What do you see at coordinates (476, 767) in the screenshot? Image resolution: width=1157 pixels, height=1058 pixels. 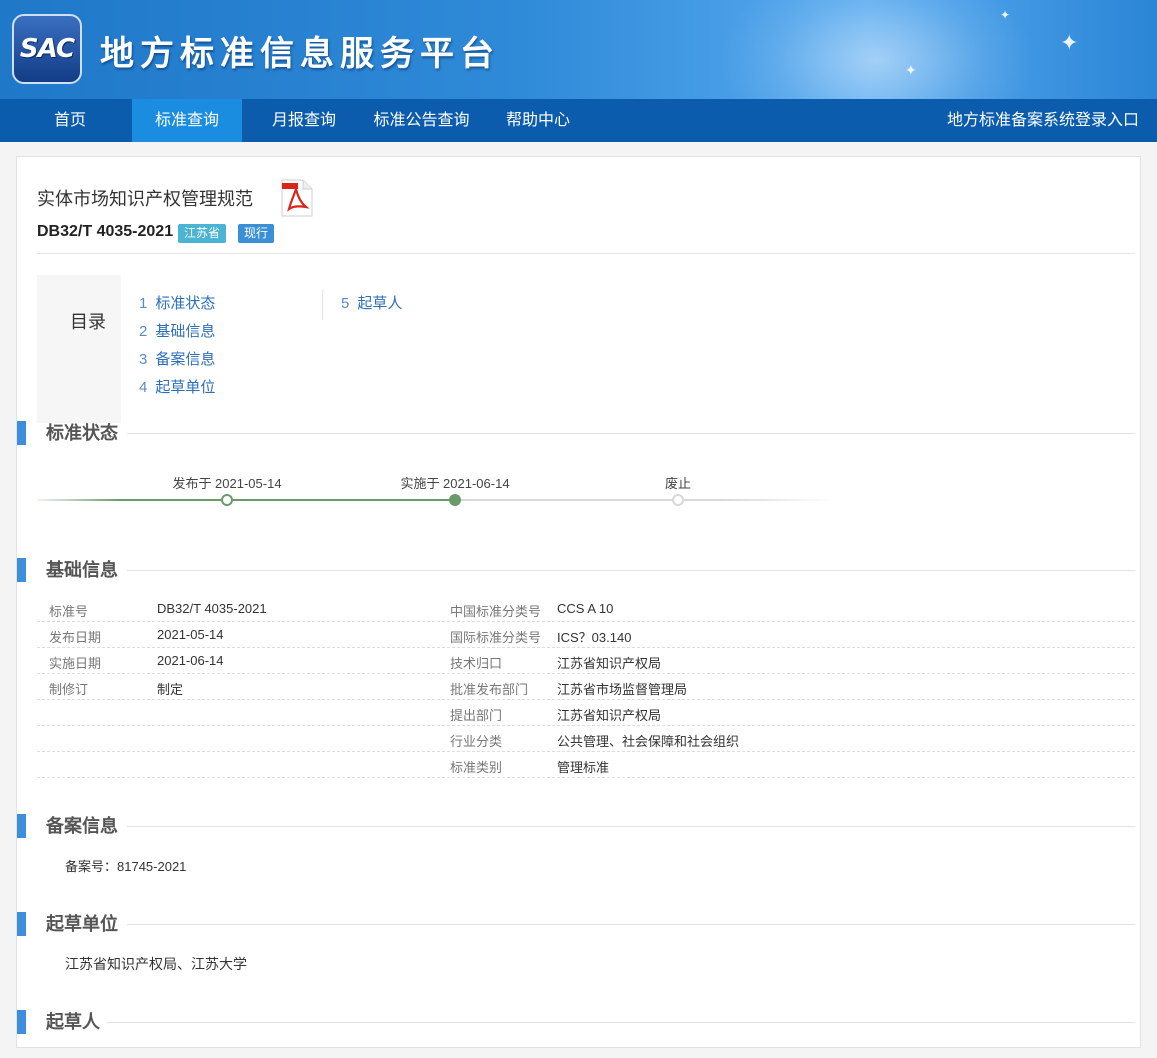 I see `info-key: 标准类别` at bounding box center [476, 767].